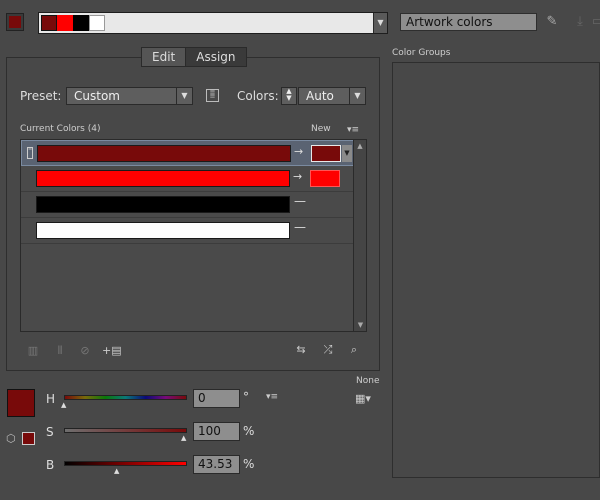 Image resolution: width=600 pixels, height=500 pixels. What do you see at coordinates (112, 351) in the screenshot?
I see `new-row-icon: +▤` at bounding box center [112, 351].